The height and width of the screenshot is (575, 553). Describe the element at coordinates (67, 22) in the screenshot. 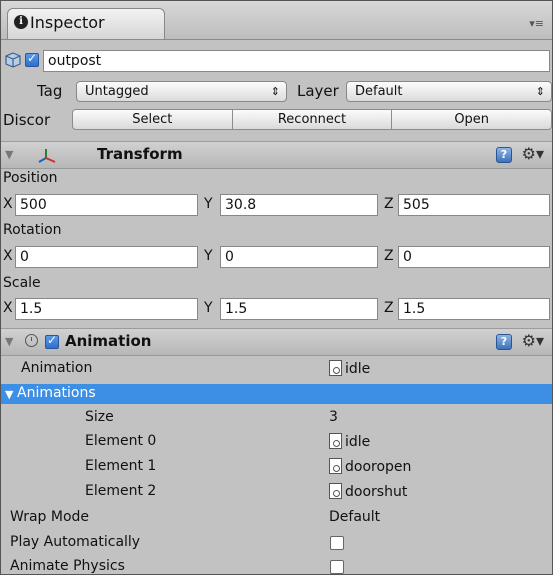

I see `tab-label: Inspector` at that location.